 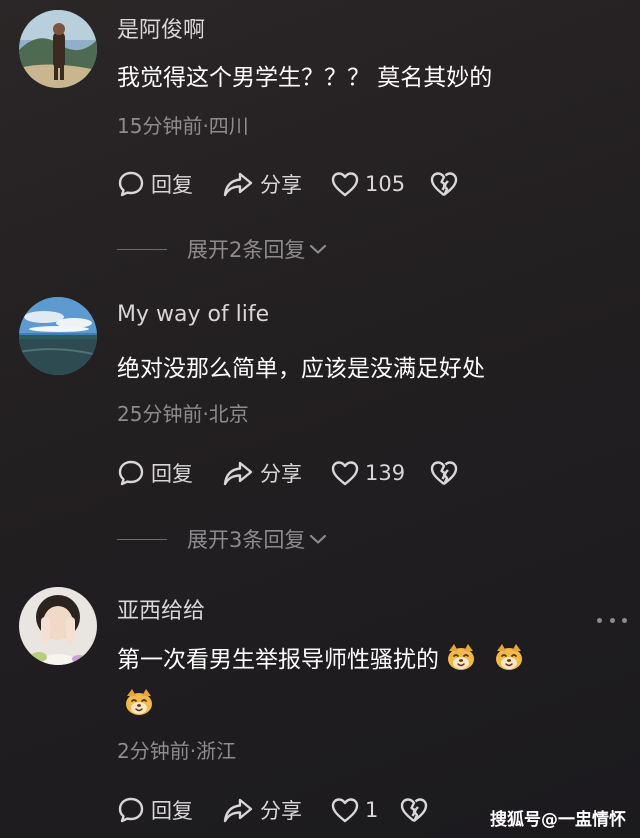 I want to click on like-button: 105, so click(x=368, y=184).